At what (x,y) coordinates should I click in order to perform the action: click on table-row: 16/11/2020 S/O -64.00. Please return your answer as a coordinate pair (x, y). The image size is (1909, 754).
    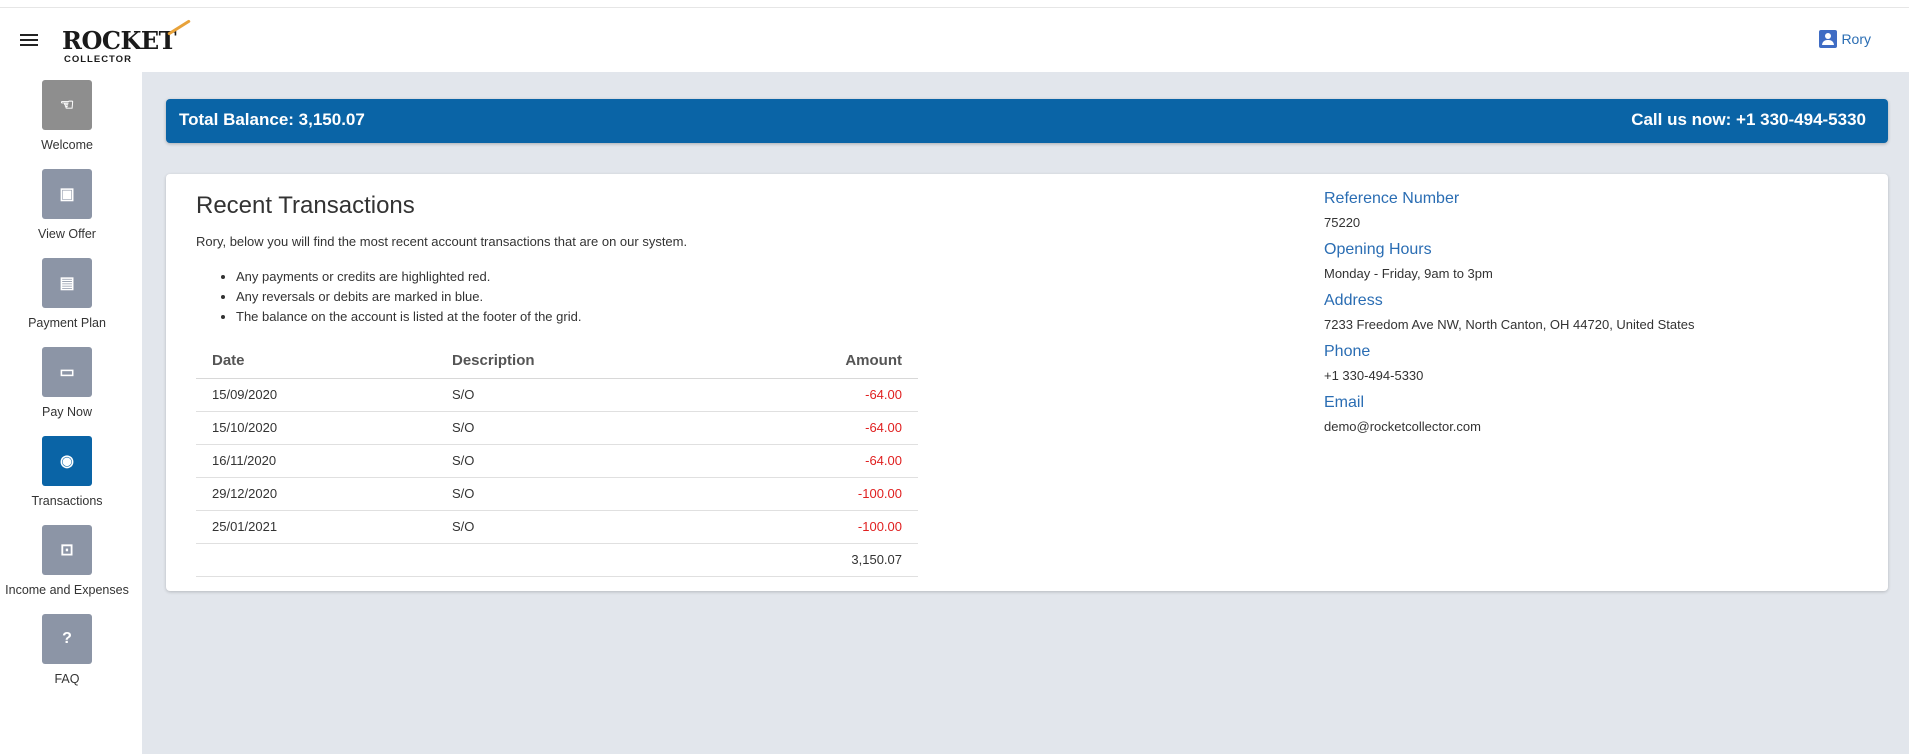
    Looking at the image, I should click on (557, 461).